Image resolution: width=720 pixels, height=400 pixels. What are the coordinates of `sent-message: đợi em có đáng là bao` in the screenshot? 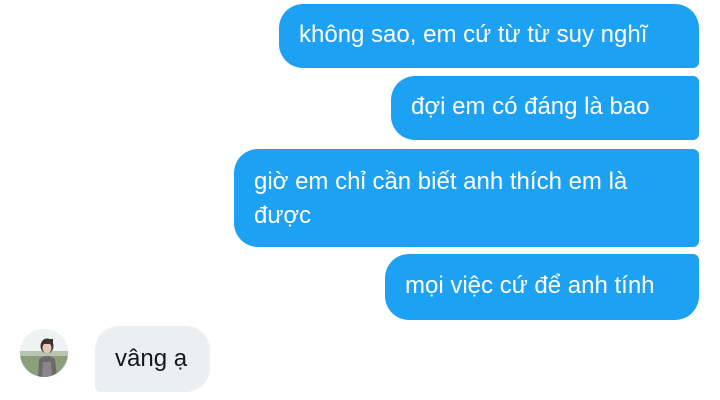 It's located at (545, 108).